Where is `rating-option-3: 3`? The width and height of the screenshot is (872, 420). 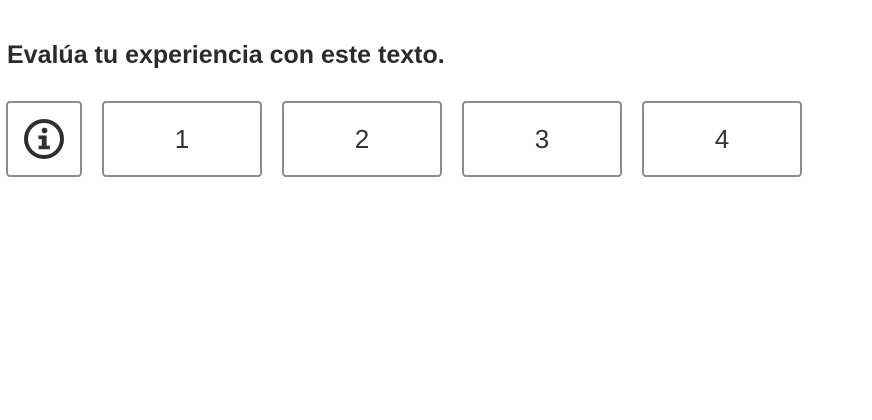 rating-option-3: 3 is located at coordinates (542, 139).